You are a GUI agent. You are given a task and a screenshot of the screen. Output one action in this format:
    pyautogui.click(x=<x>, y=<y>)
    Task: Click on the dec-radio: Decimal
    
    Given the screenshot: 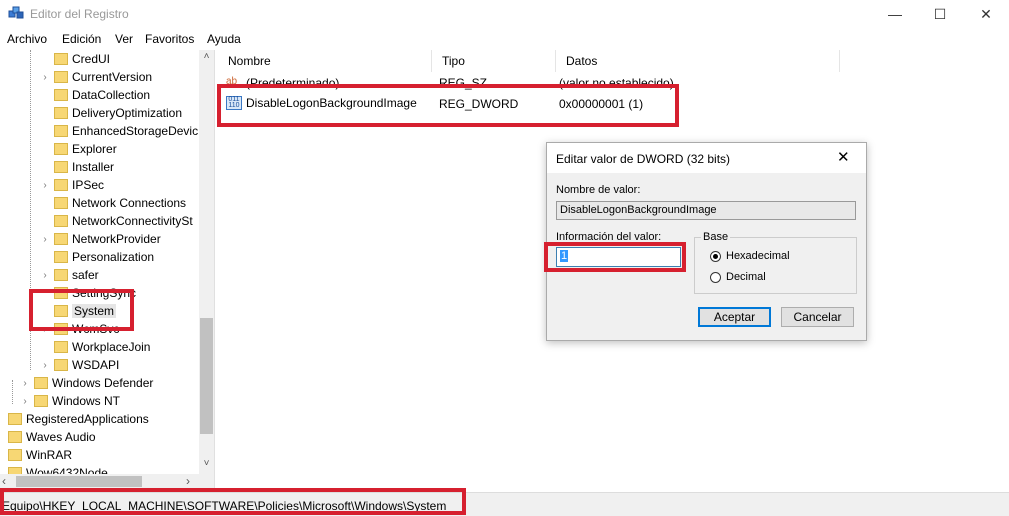 What is the action you would take?
    pyautogui.click(x=738, y=277)
    